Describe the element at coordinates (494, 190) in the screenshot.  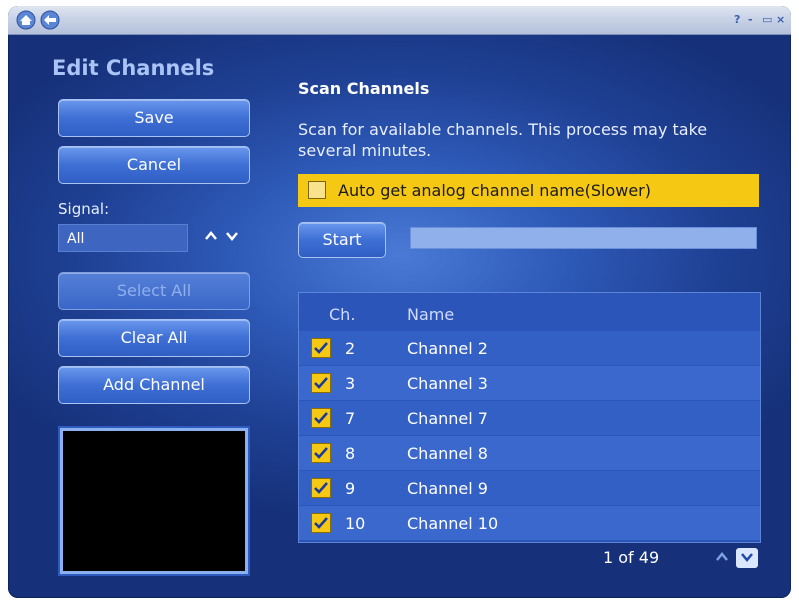
I see `auto-name-label: Auto get analog channel name(Slower)` at that location.